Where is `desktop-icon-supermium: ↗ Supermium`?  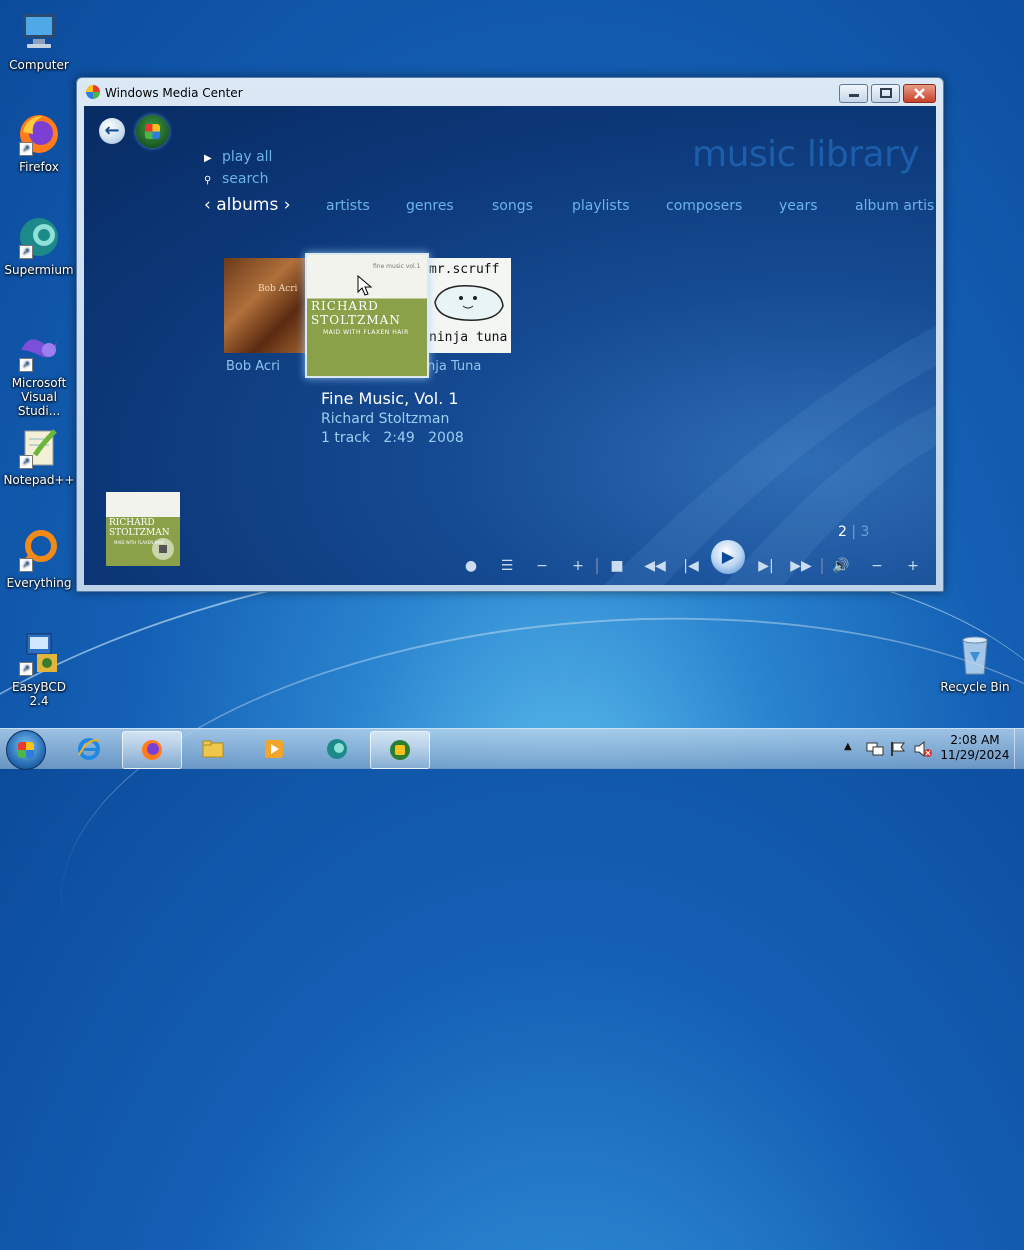 desktop-icon-supermium: ↗ Supermium is located at coordinates (39, 246).